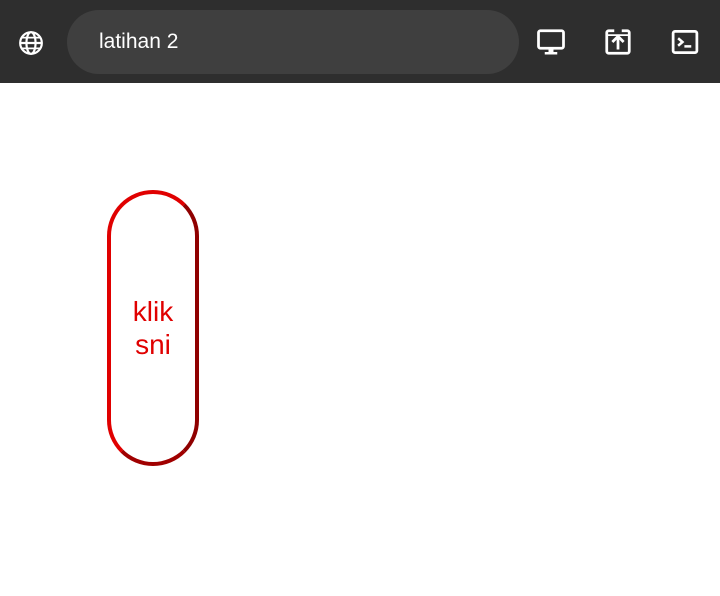  I want to click on address-text: latihan 2, so click(139, 41).